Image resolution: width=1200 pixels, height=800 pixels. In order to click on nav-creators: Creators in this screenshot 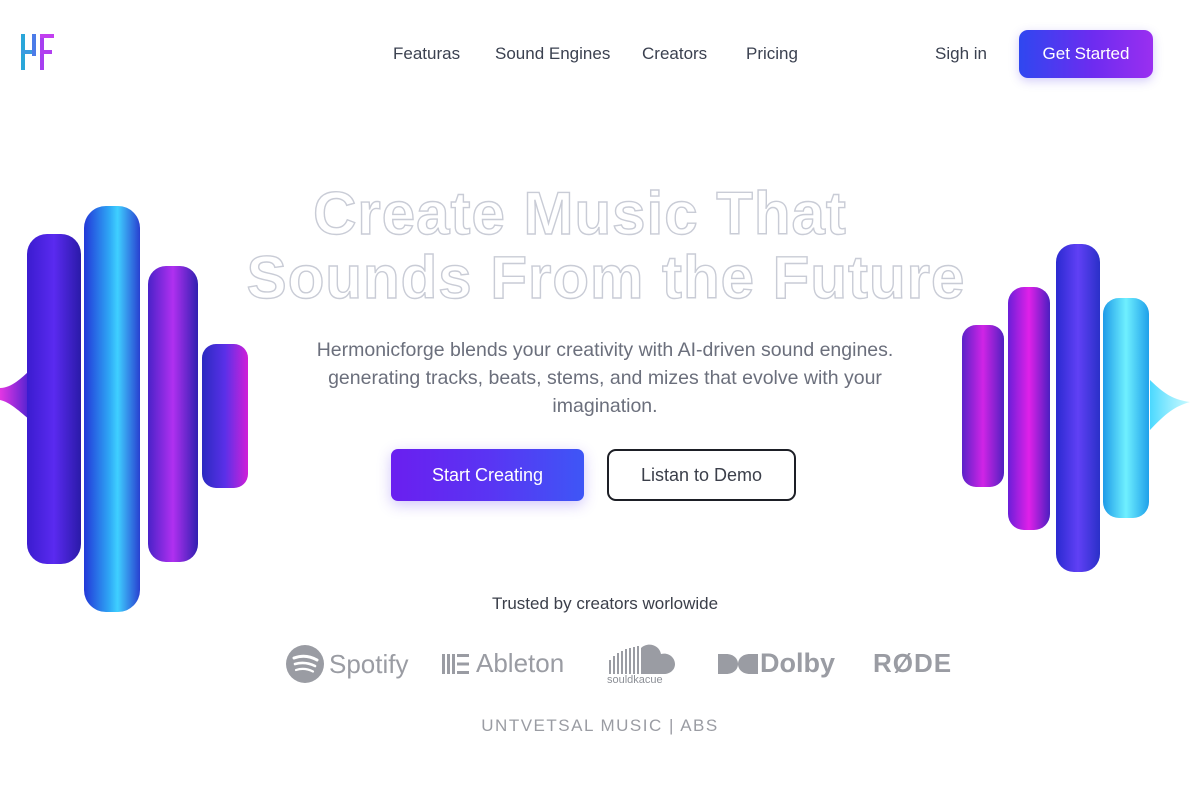, I will do `click(674, 54)`.